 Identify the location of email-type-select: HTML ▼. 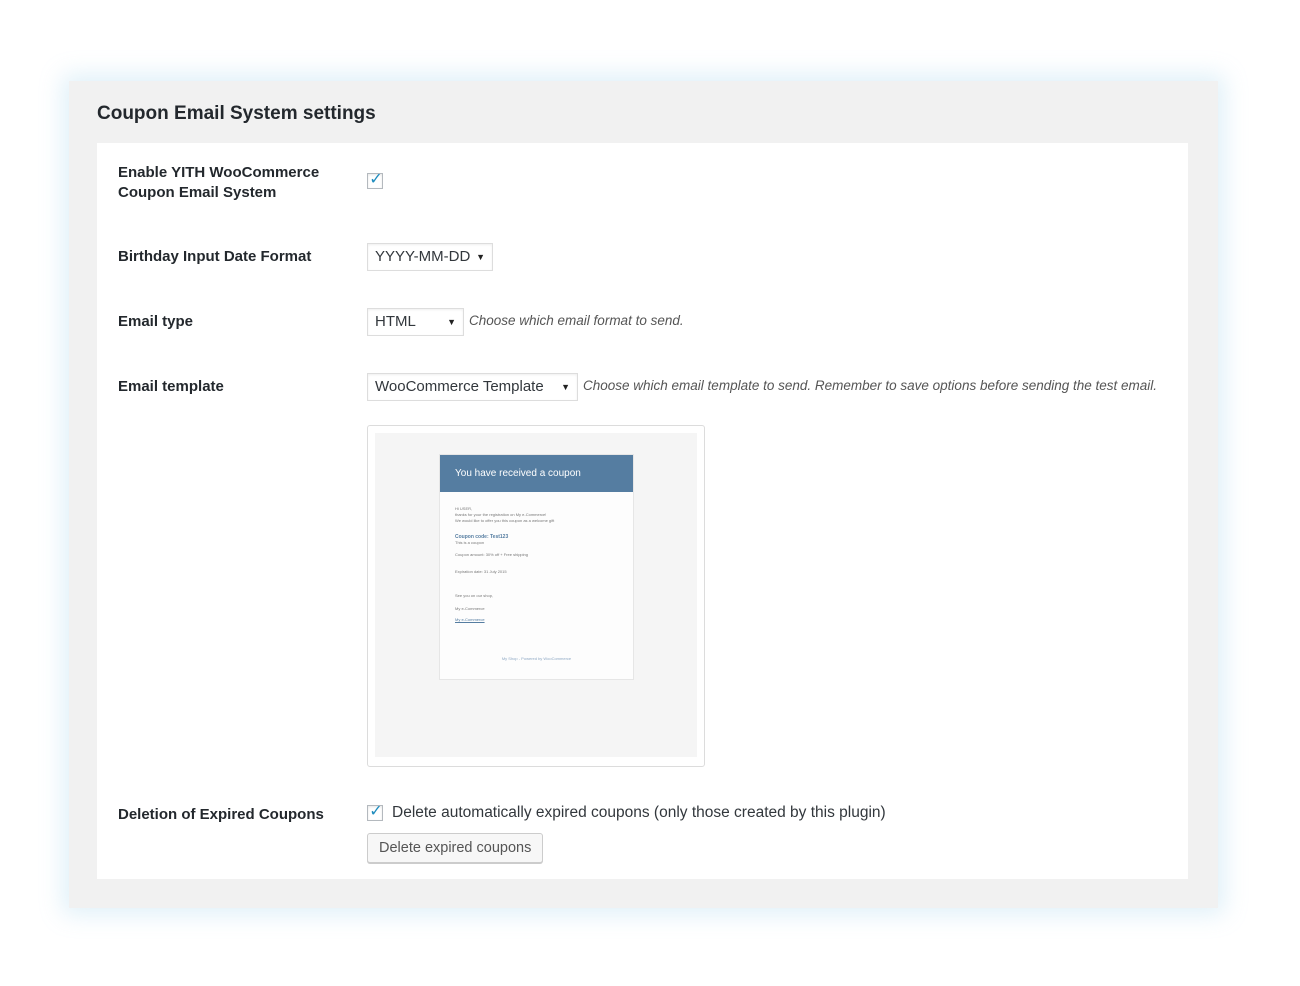
(415, 322).